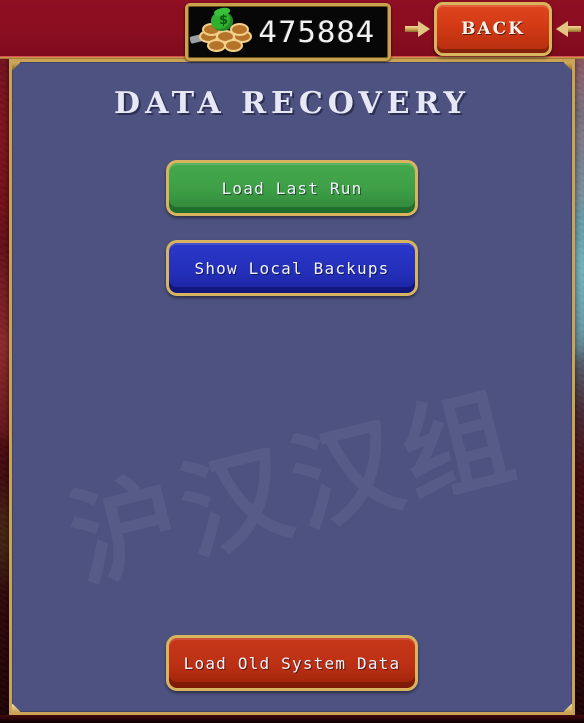  I want to click on page-title: DATA RECOVERY, so click(292, 103).